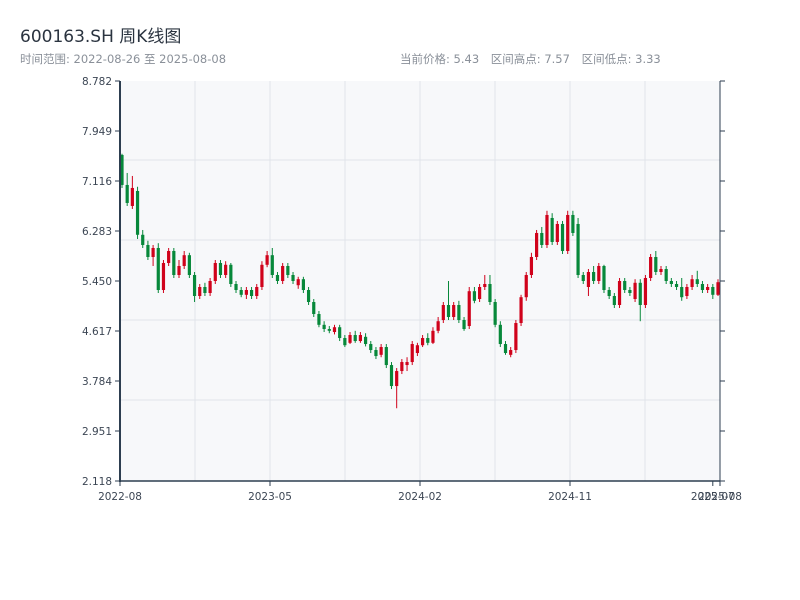 This screenshot has width=800, height=600. I want to click on x-tick-label: 2022-08, so click(120, 497).